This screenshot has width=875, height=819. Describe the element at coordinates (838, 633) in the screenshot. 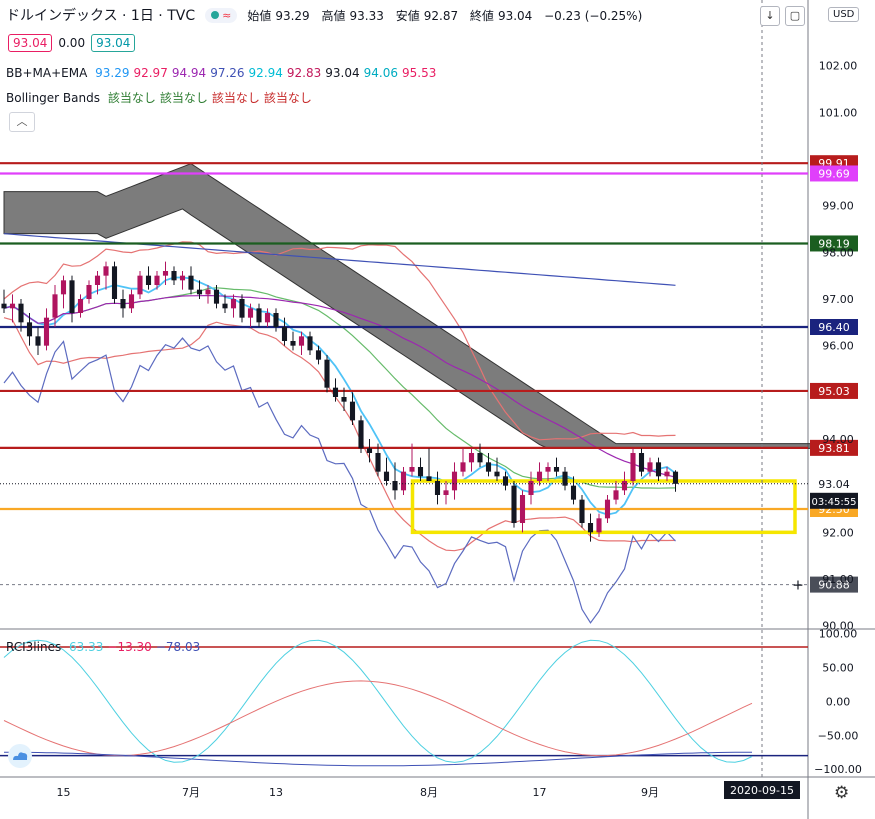

I see `rci-tick-label: 100.00` at that location.